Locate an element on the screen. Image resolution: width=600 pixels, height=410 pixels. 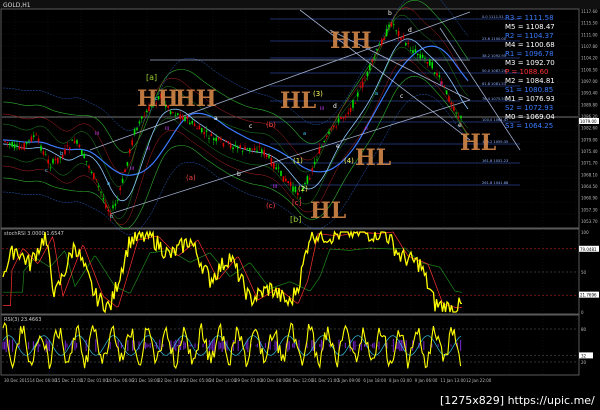
current-price-tag-text: 1079.00 is located at coordinates (588, 121).